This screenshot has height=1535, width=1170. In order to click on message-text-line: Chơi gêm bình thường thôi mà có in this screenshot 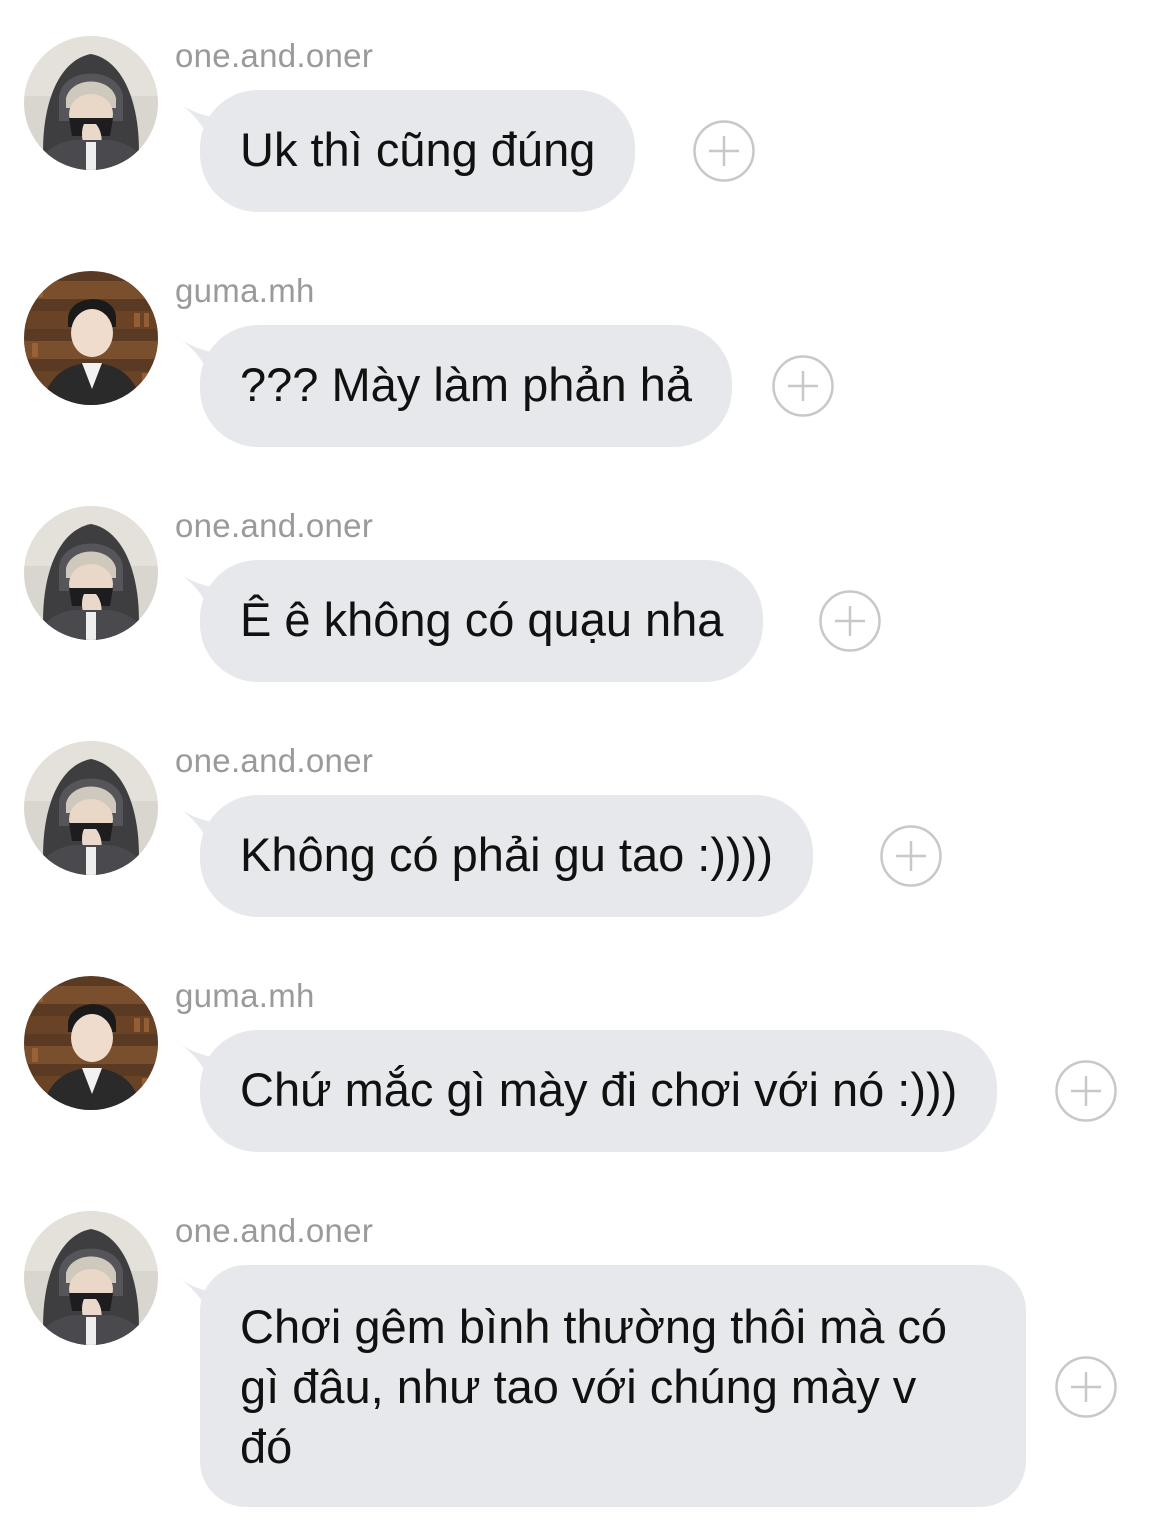, I will do `click(594, 1326)`.